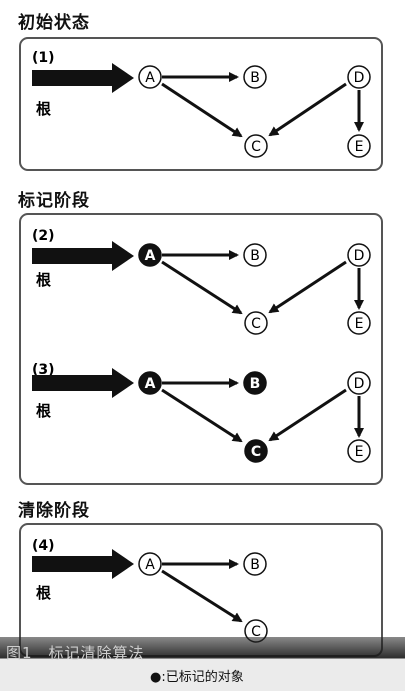 The width and height of the screenshot is (405, 691). I want to click on node-c-marked: C, so click(256, 451).